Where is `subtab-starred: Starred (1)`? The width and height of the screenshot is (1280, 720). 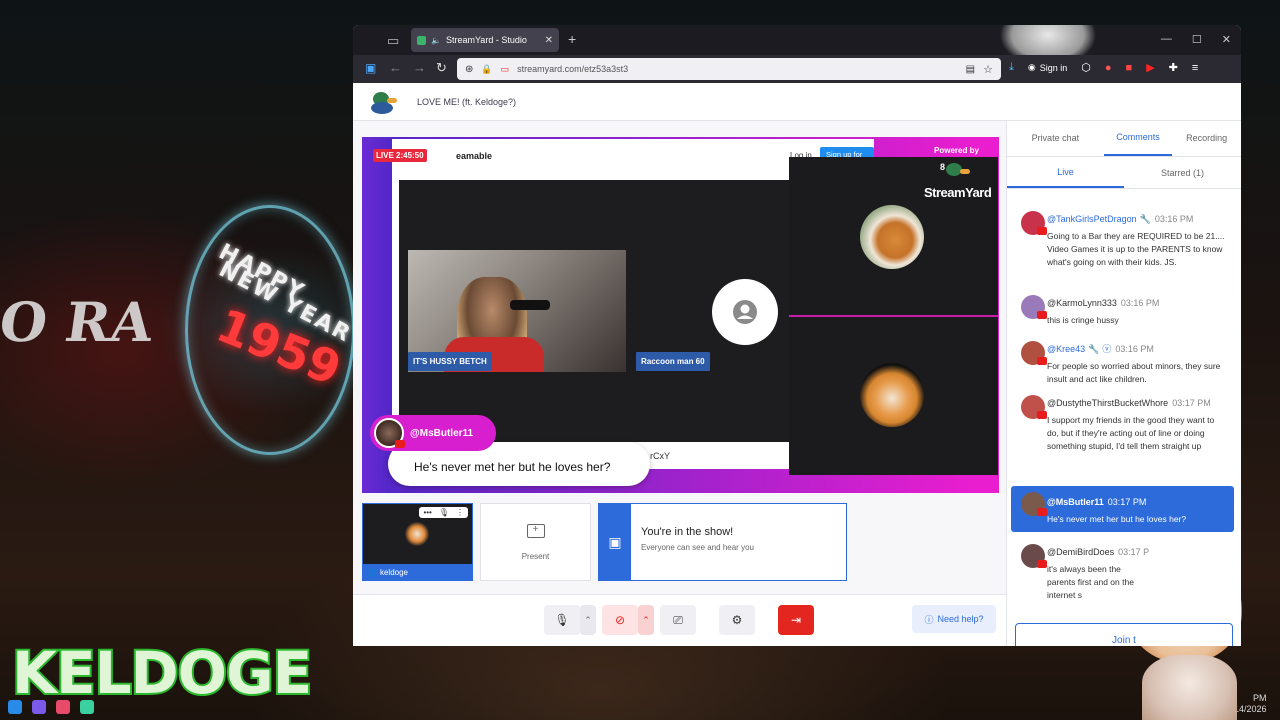 subtab-starred: Starred (1) is located at coordinates (1182, 172).